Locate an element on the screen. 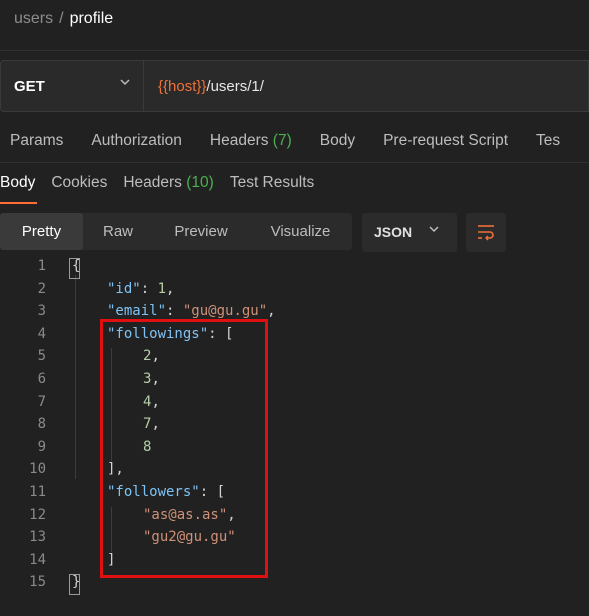 The width and height of the screenshot is (589, 616). view-raw-button: Raw is located at coordinates (118, 231).